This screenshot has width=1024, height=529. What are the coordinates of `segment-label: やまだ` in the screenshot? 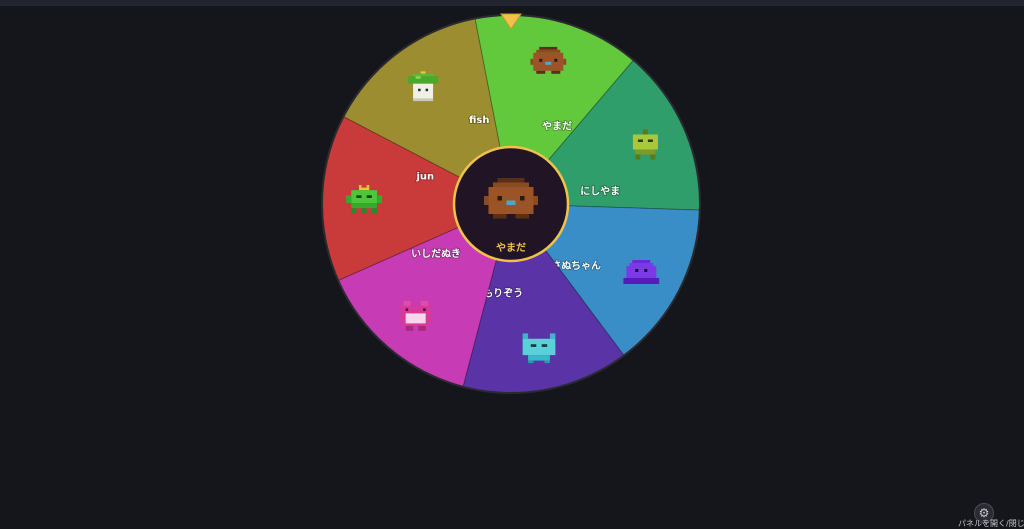 It's located at (557, 127).